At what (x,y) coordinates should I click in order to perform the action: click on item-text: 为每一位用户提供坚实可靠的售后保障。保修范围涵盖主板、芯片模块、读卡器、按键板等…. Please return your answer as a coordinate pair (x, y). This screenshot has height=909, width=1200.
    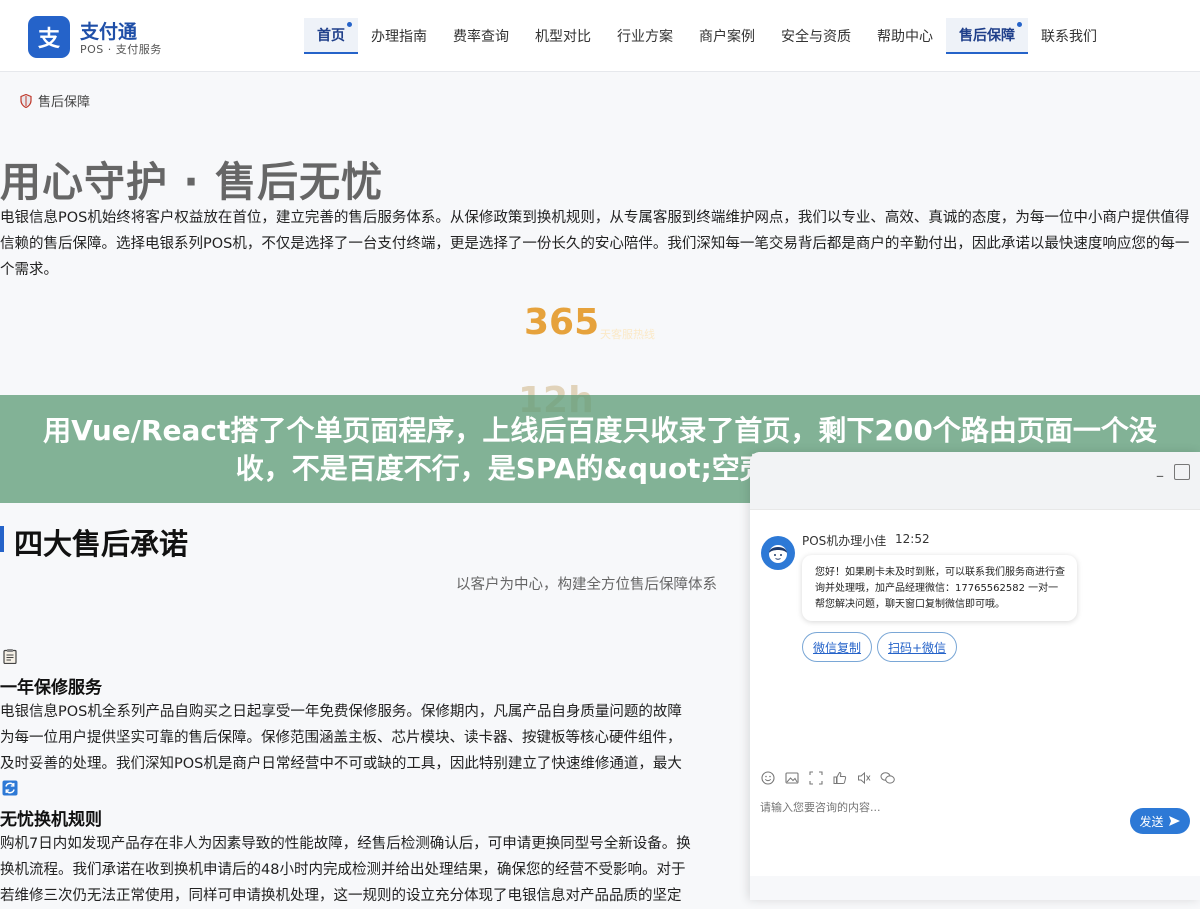
    Looking at the image, I should click on (341, 738).